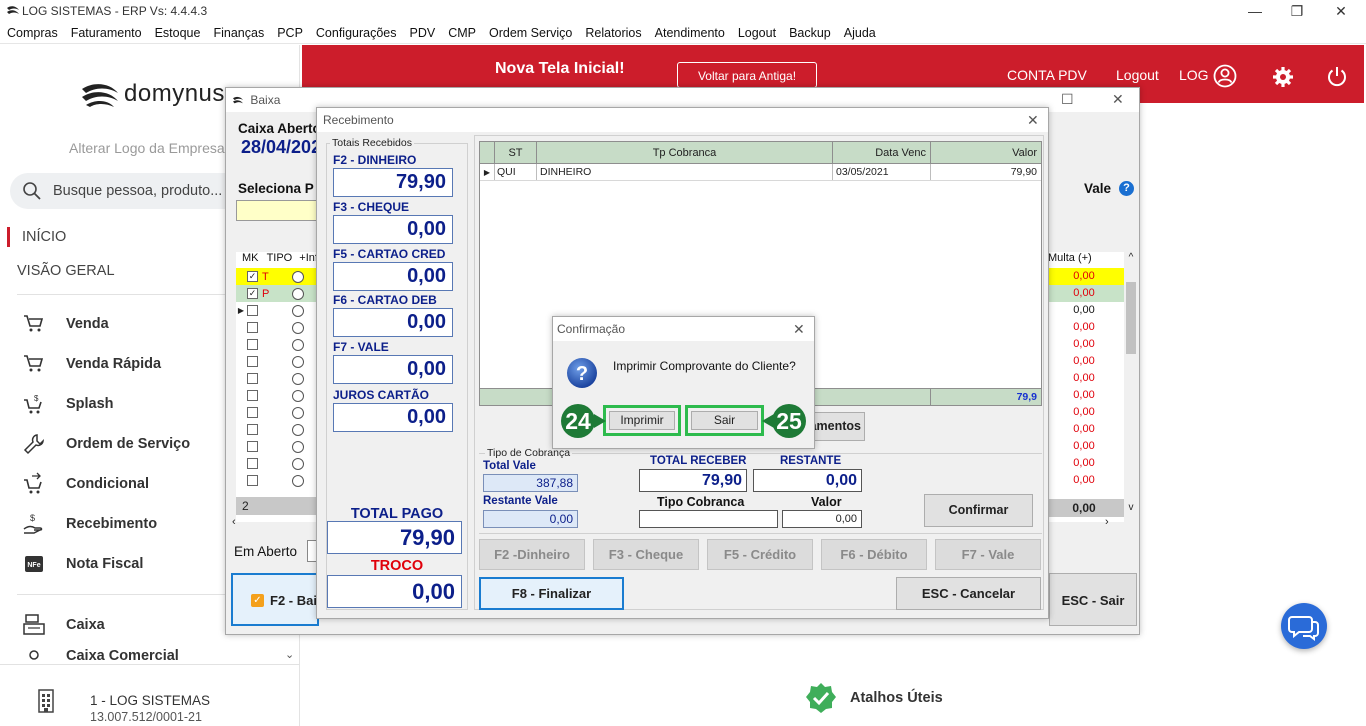 The height and width of the screenshot is (726, 1366). I want to click on menu-item-pdv: PDV, so click(423, 33).